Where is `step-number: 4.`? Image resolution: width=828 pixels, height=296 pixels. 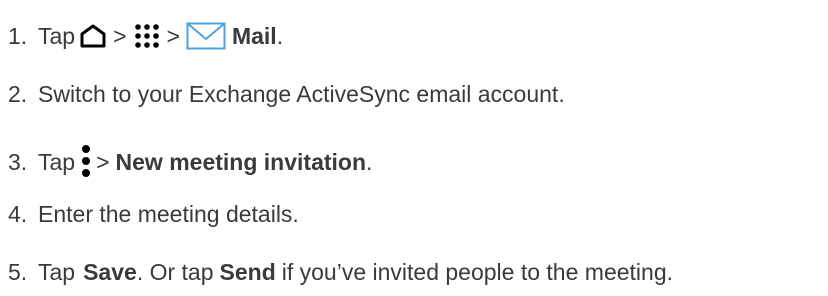 step-number: 4. is located at coordinates (18, 214).